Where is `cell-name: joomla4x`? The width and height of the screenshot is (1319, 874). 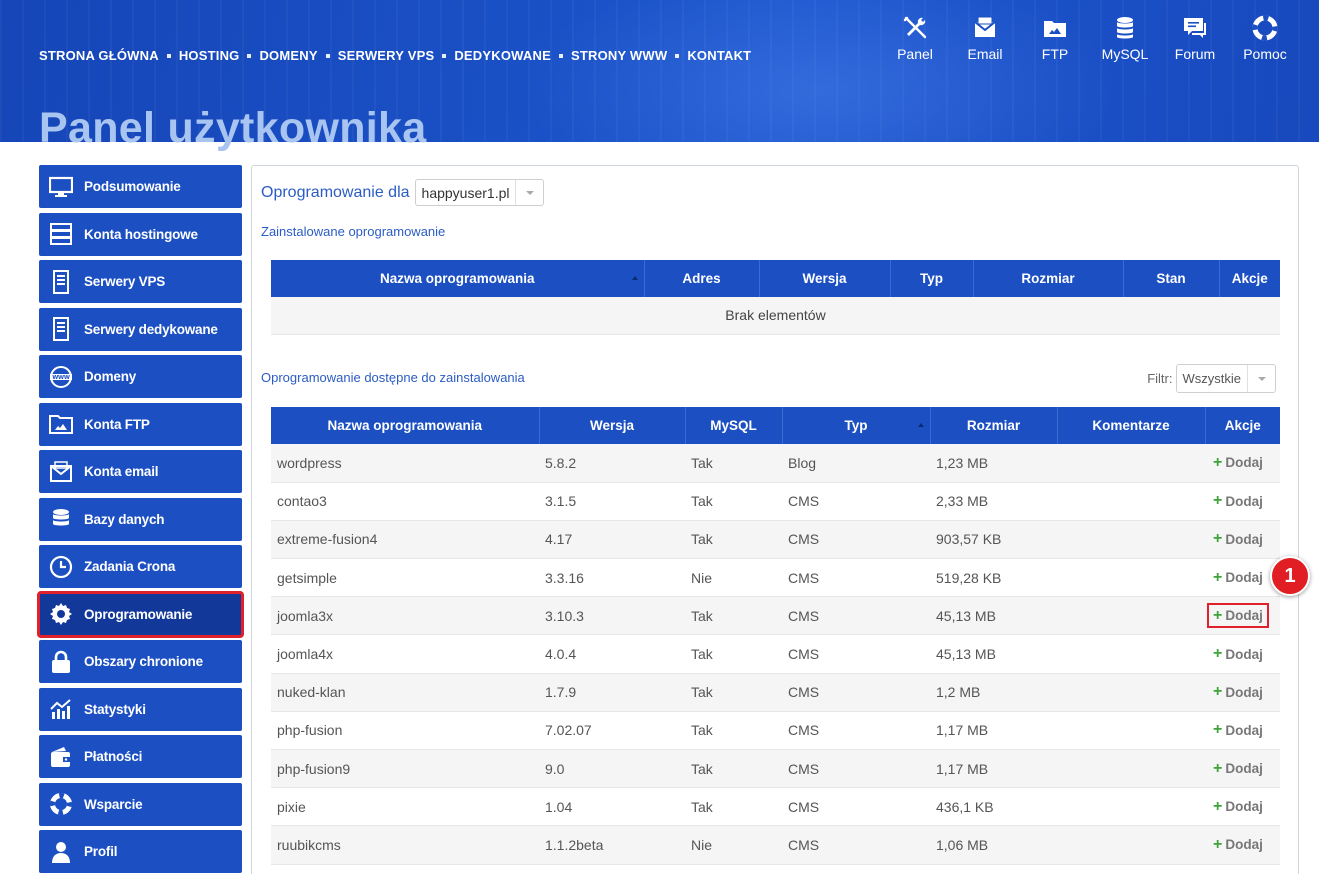
cell-name: joomla4x is located at coordinates (405, 654).